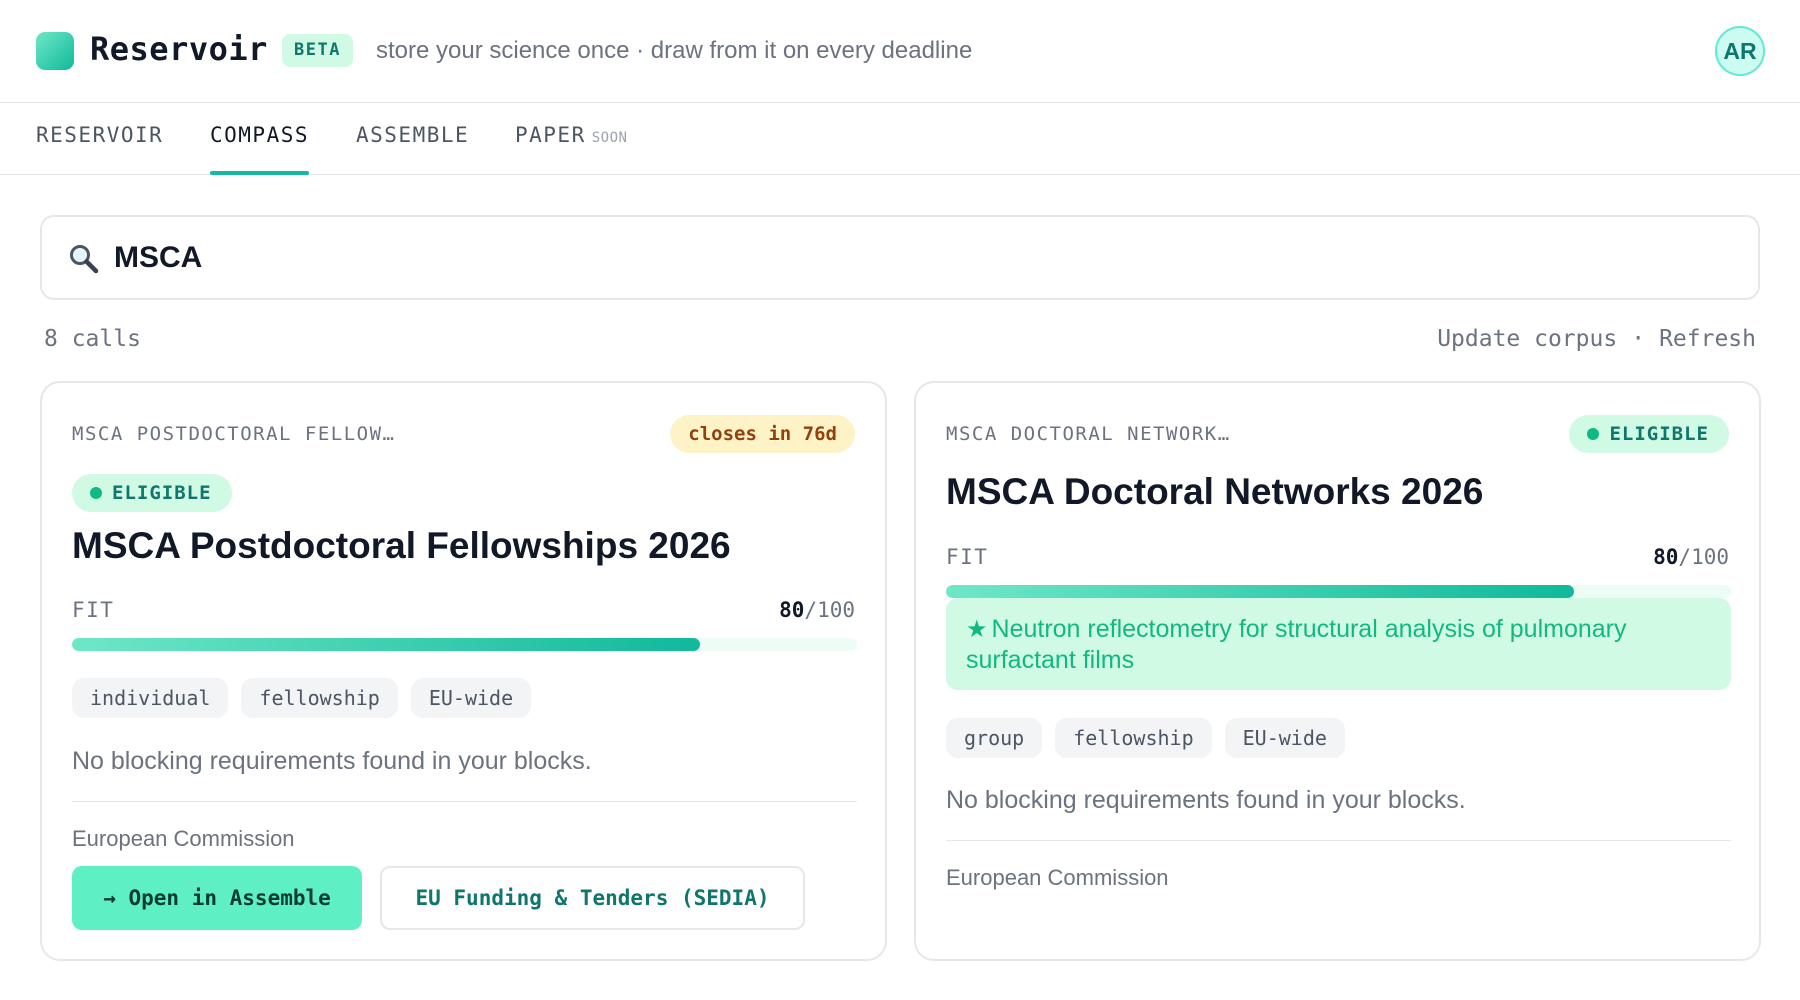 The image size is (1800, 1000). I want to click on sedia-link-button: EU Funding & Tenders (SEDIA), so click(592, 898).